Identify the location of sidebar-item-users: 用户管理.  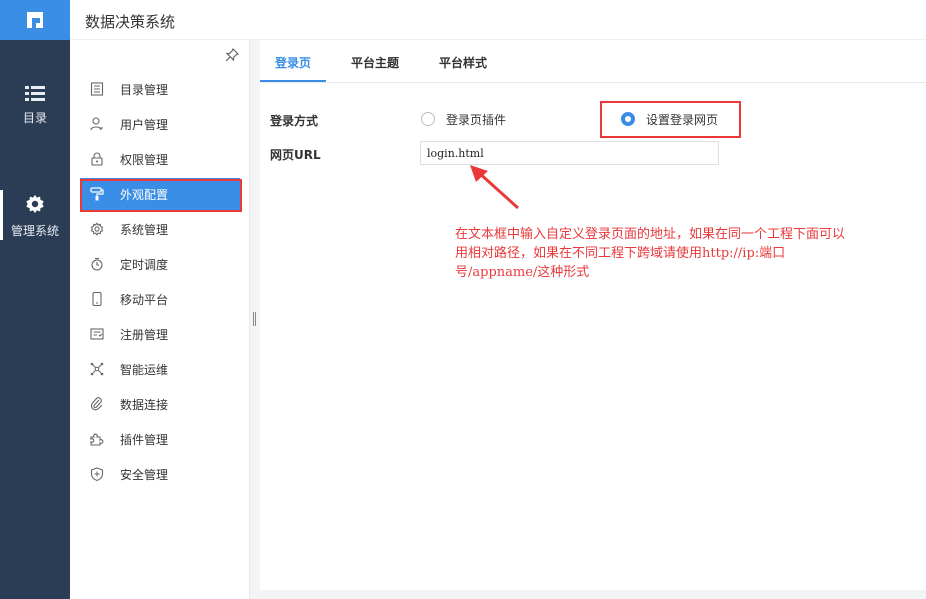
(160, 124).